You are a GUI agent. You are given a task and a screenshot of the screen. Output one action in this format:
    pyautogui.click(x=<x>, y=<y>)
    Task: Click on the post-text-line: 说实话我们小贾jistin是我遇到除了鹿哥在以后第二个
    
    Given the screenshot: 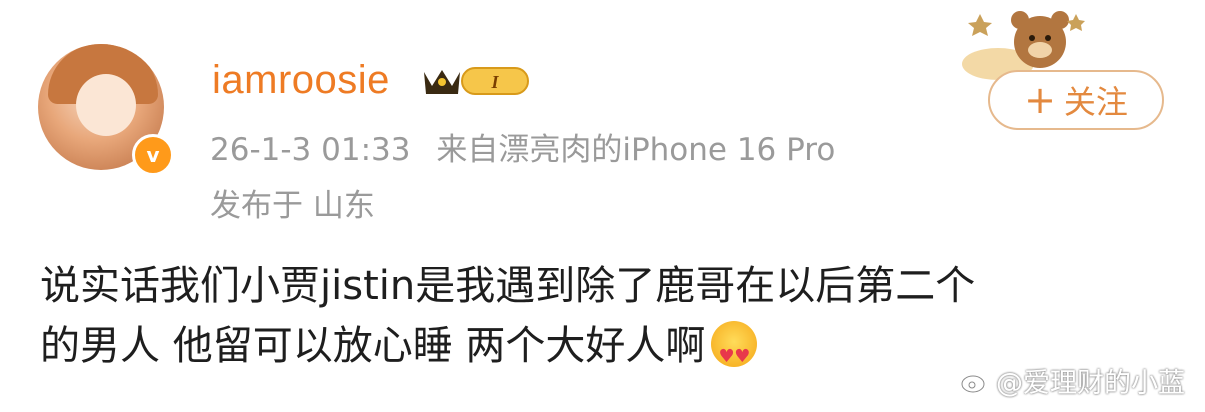 What is the action you would take?
    pyautogui.click(x=508, y=286)
    